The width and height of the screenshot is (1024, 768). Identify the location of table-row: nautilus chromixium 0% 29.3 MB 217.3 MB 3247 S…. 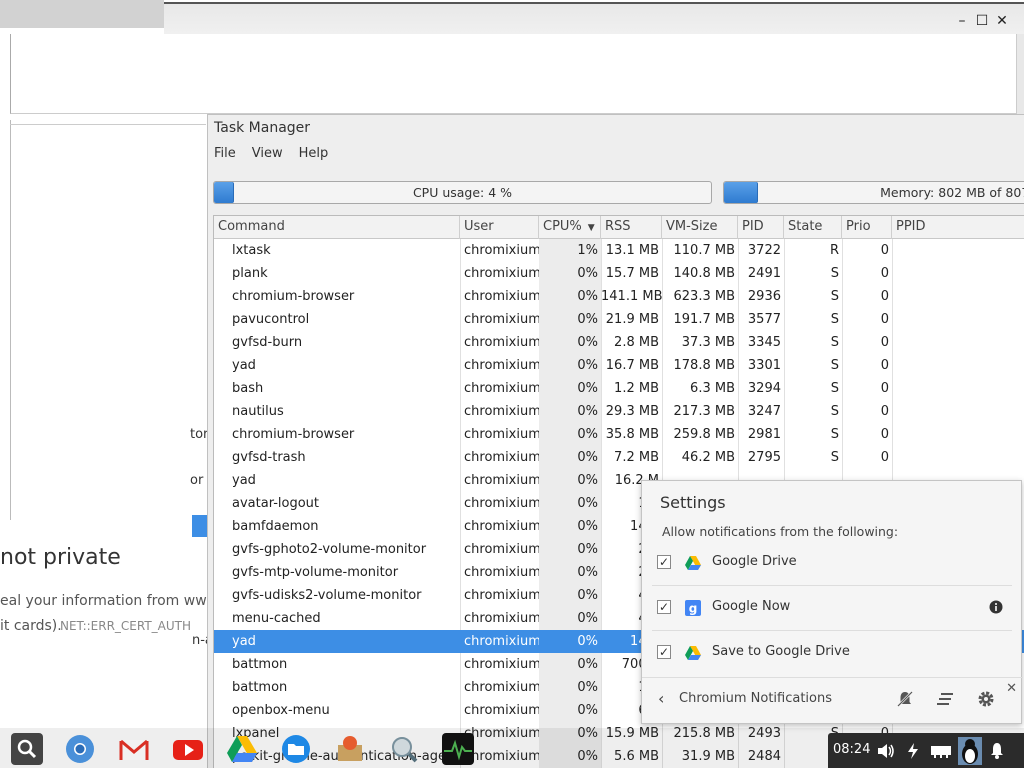
(619, 411).